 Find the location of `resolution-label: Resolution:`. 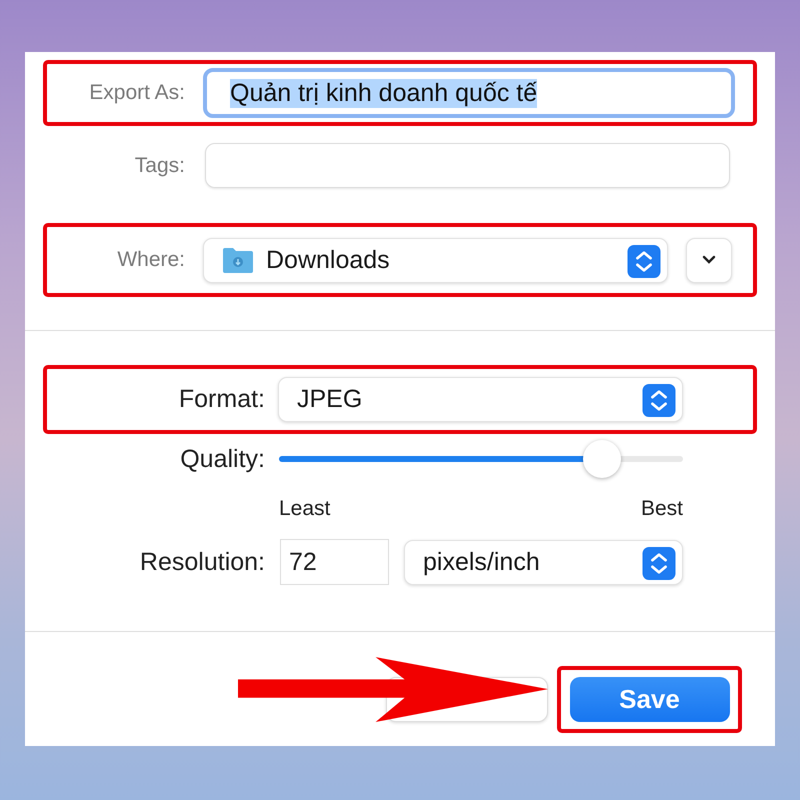

resolution-label: Resolution: is located at coordinates (201, 562).